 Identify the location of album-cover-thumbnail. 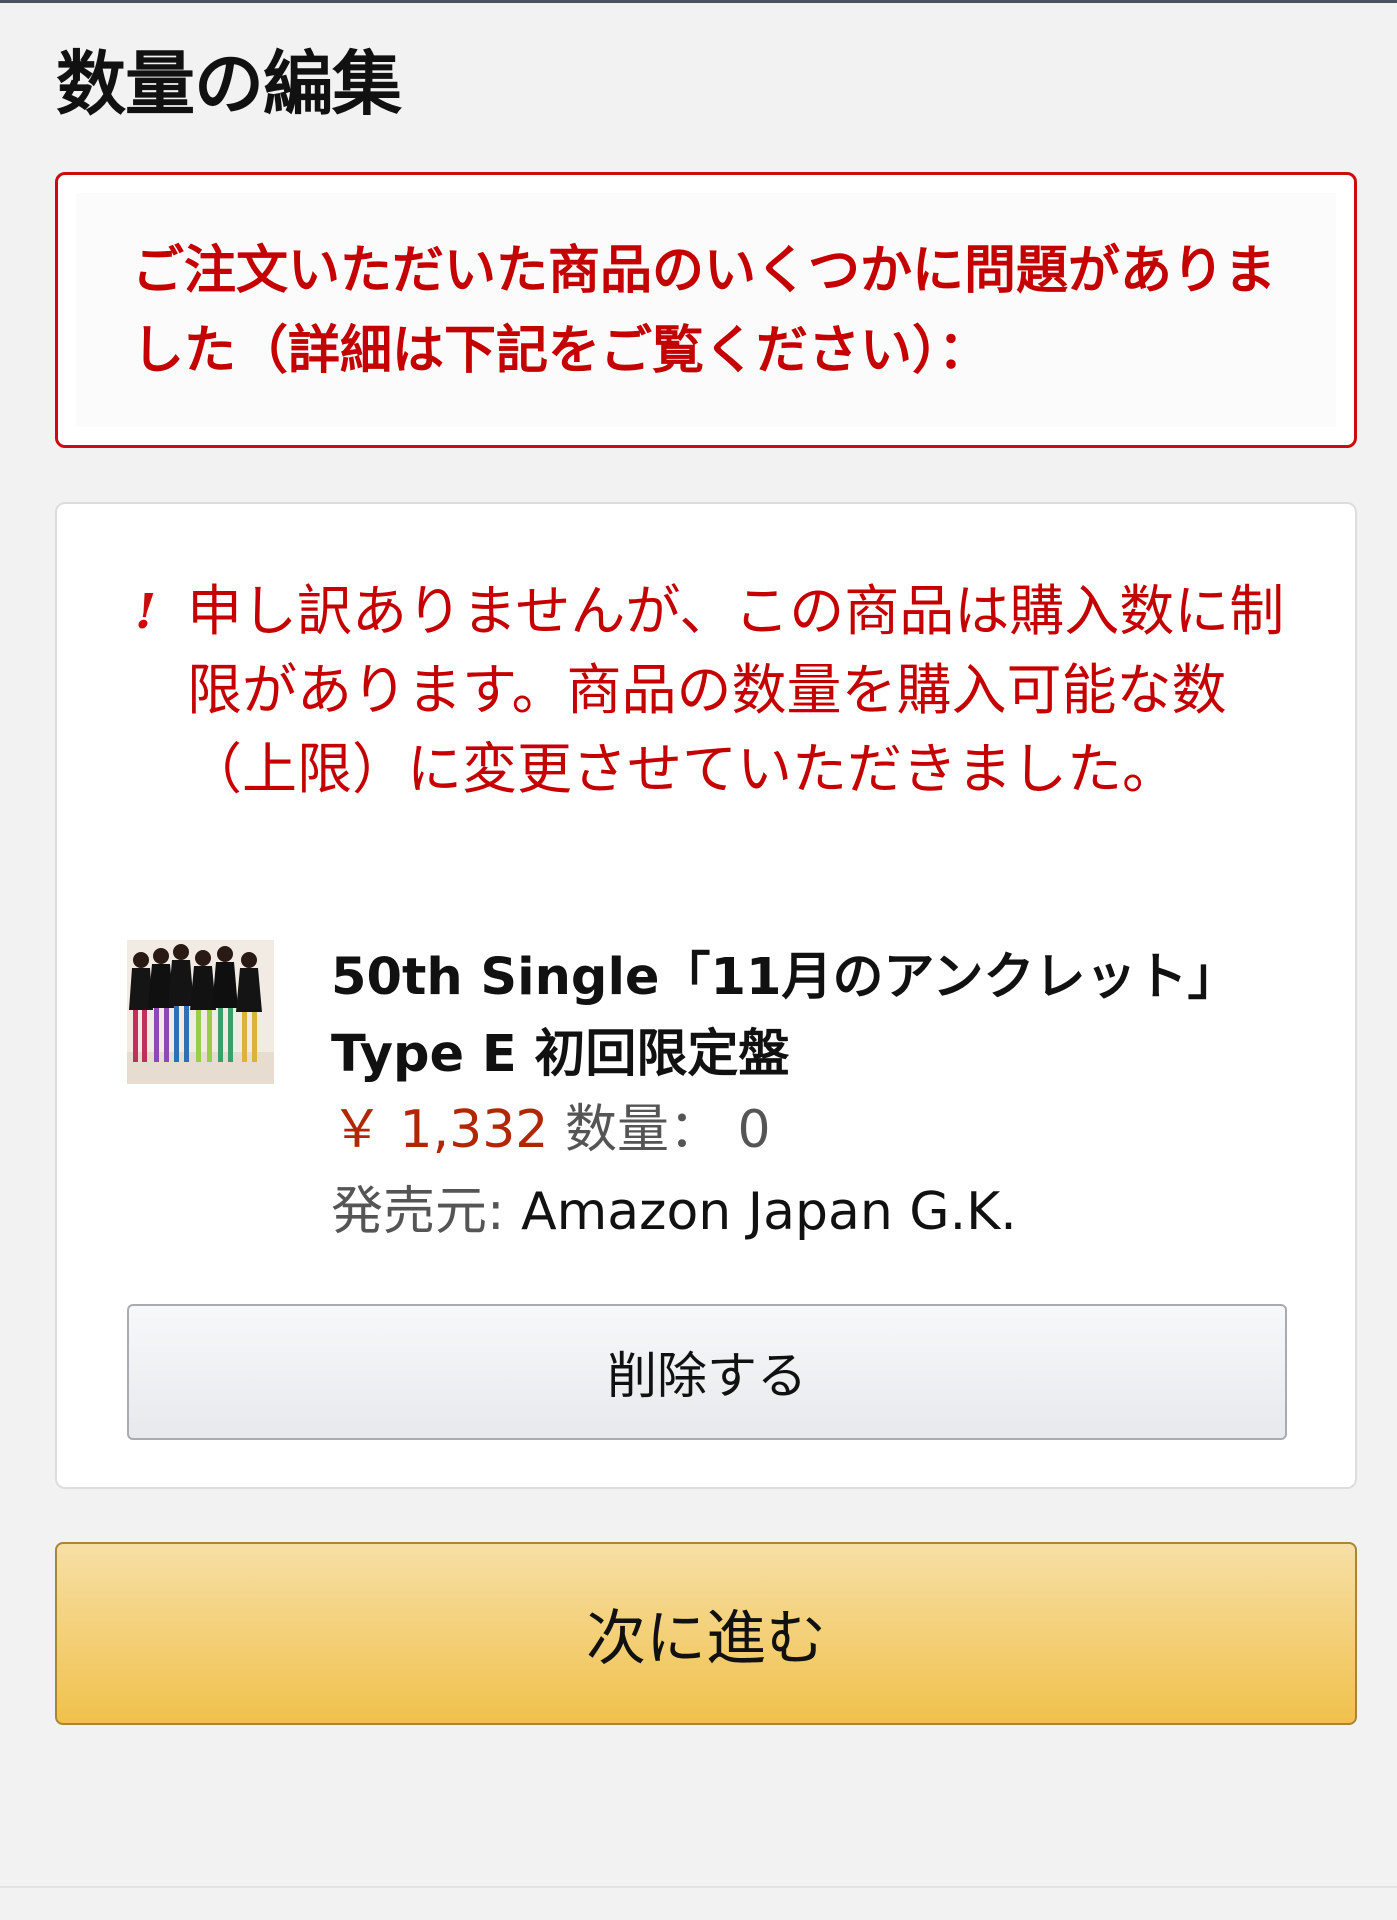
(200, 1012).